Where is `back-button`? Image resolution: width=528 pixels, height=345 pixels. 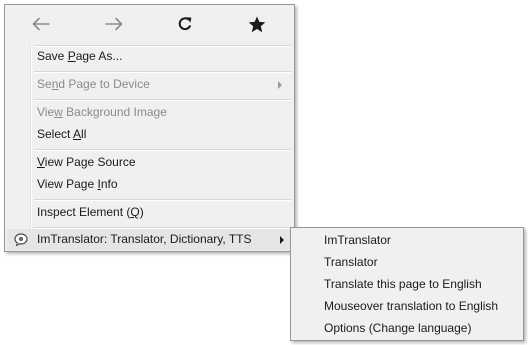
back-button is located at coordinates (41, 24).